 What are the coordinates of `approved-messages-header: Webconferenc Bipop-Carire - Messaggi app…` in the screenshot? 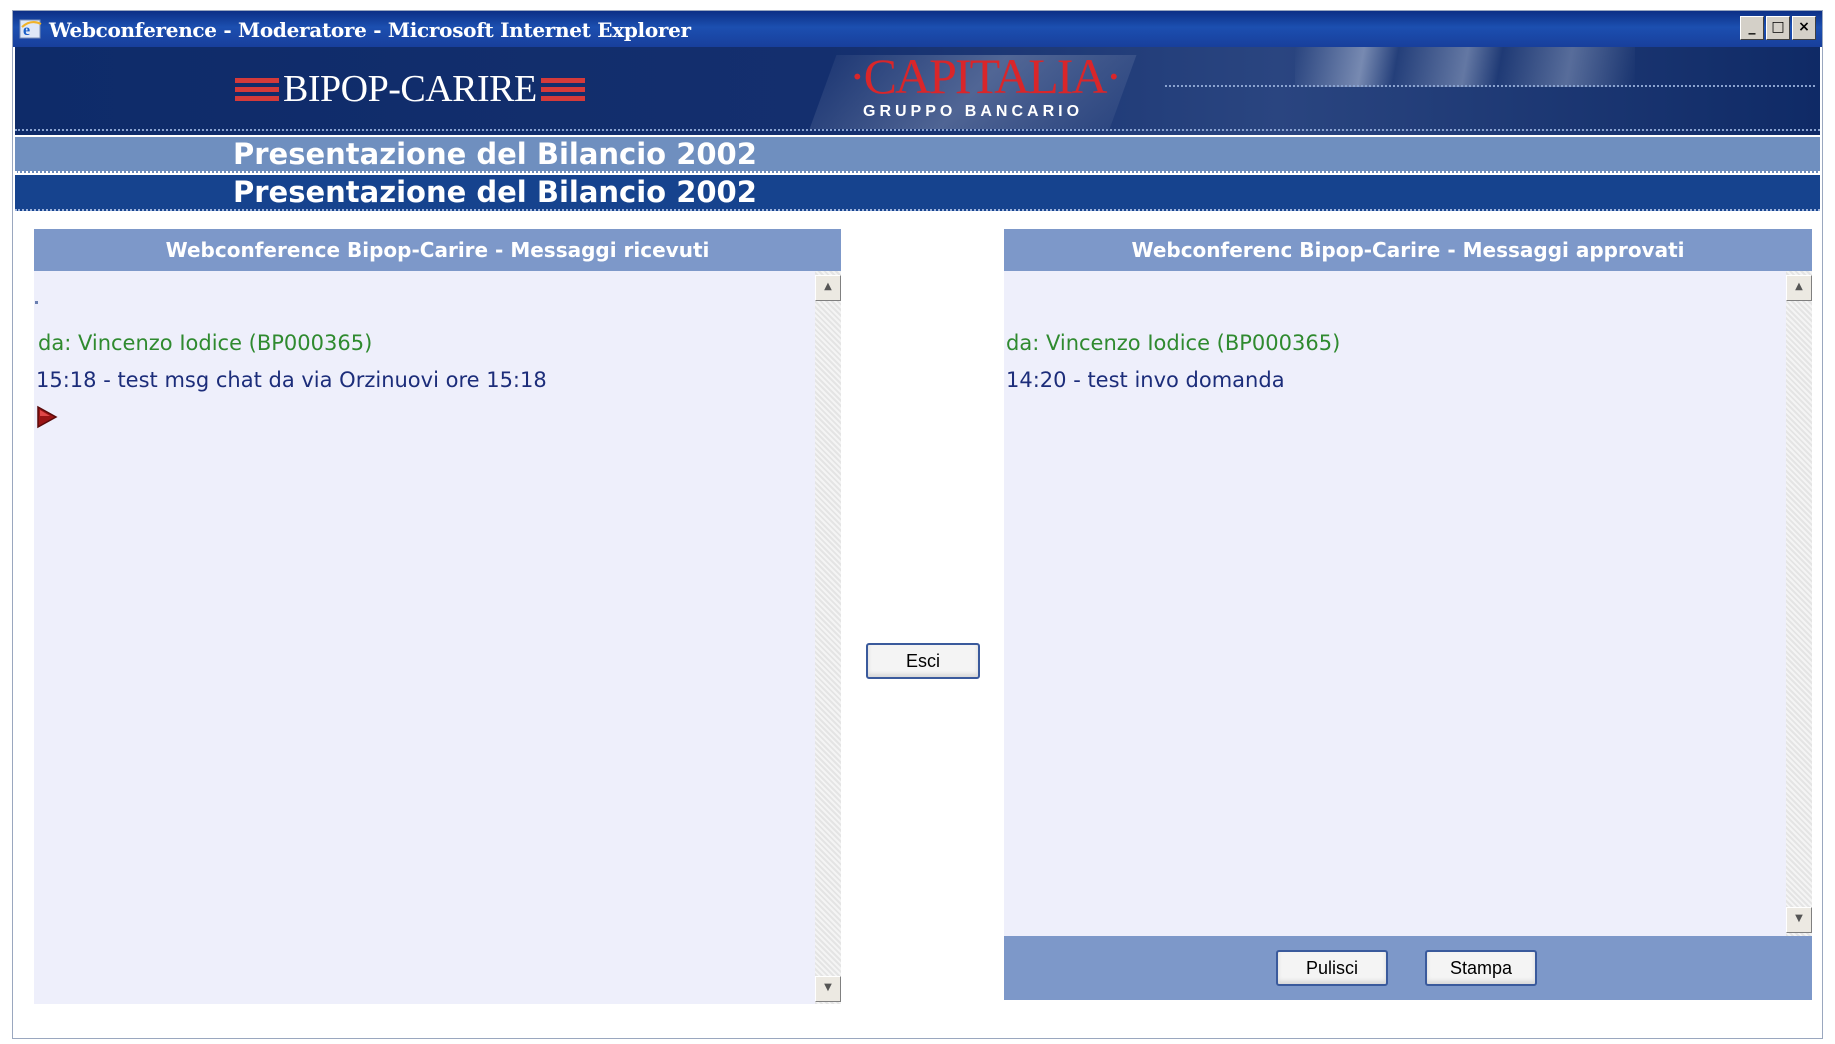 It's located at (1408, 250).